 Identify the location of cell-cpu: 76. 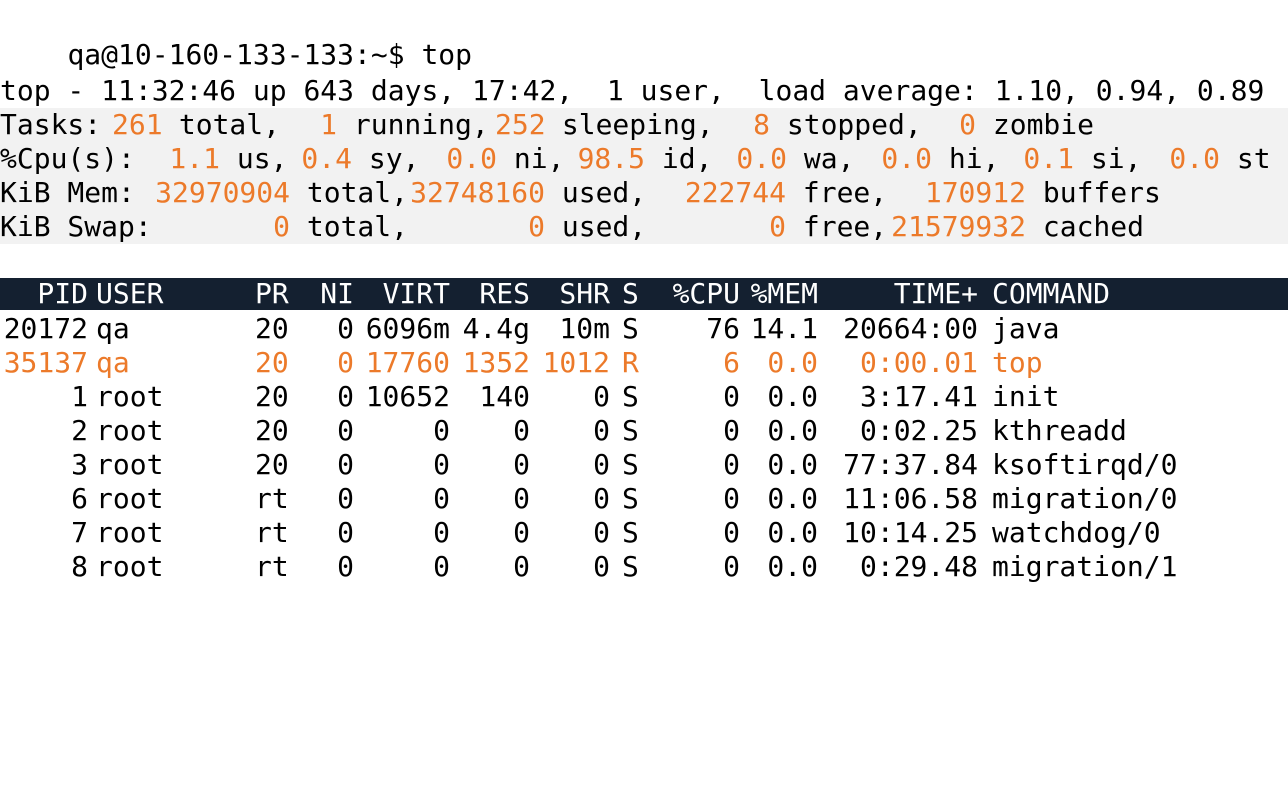
(723, 328).